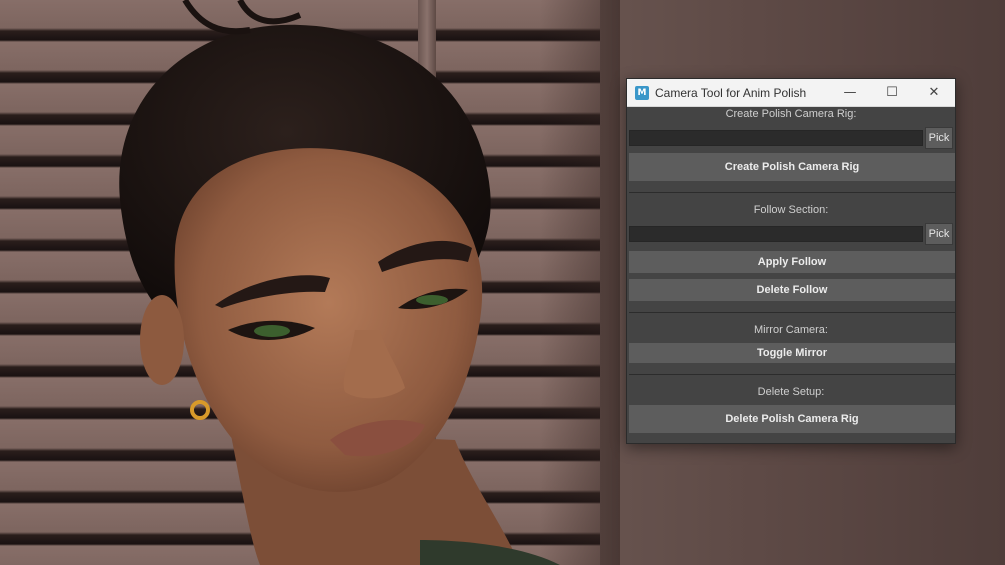 This screenshot has width=1005, height=565. What do you see at coordinates (791, 114) in the screenshot?
I see `rig-section-label: Create Polish Camera Rig:` at bounding box center [791, 114].